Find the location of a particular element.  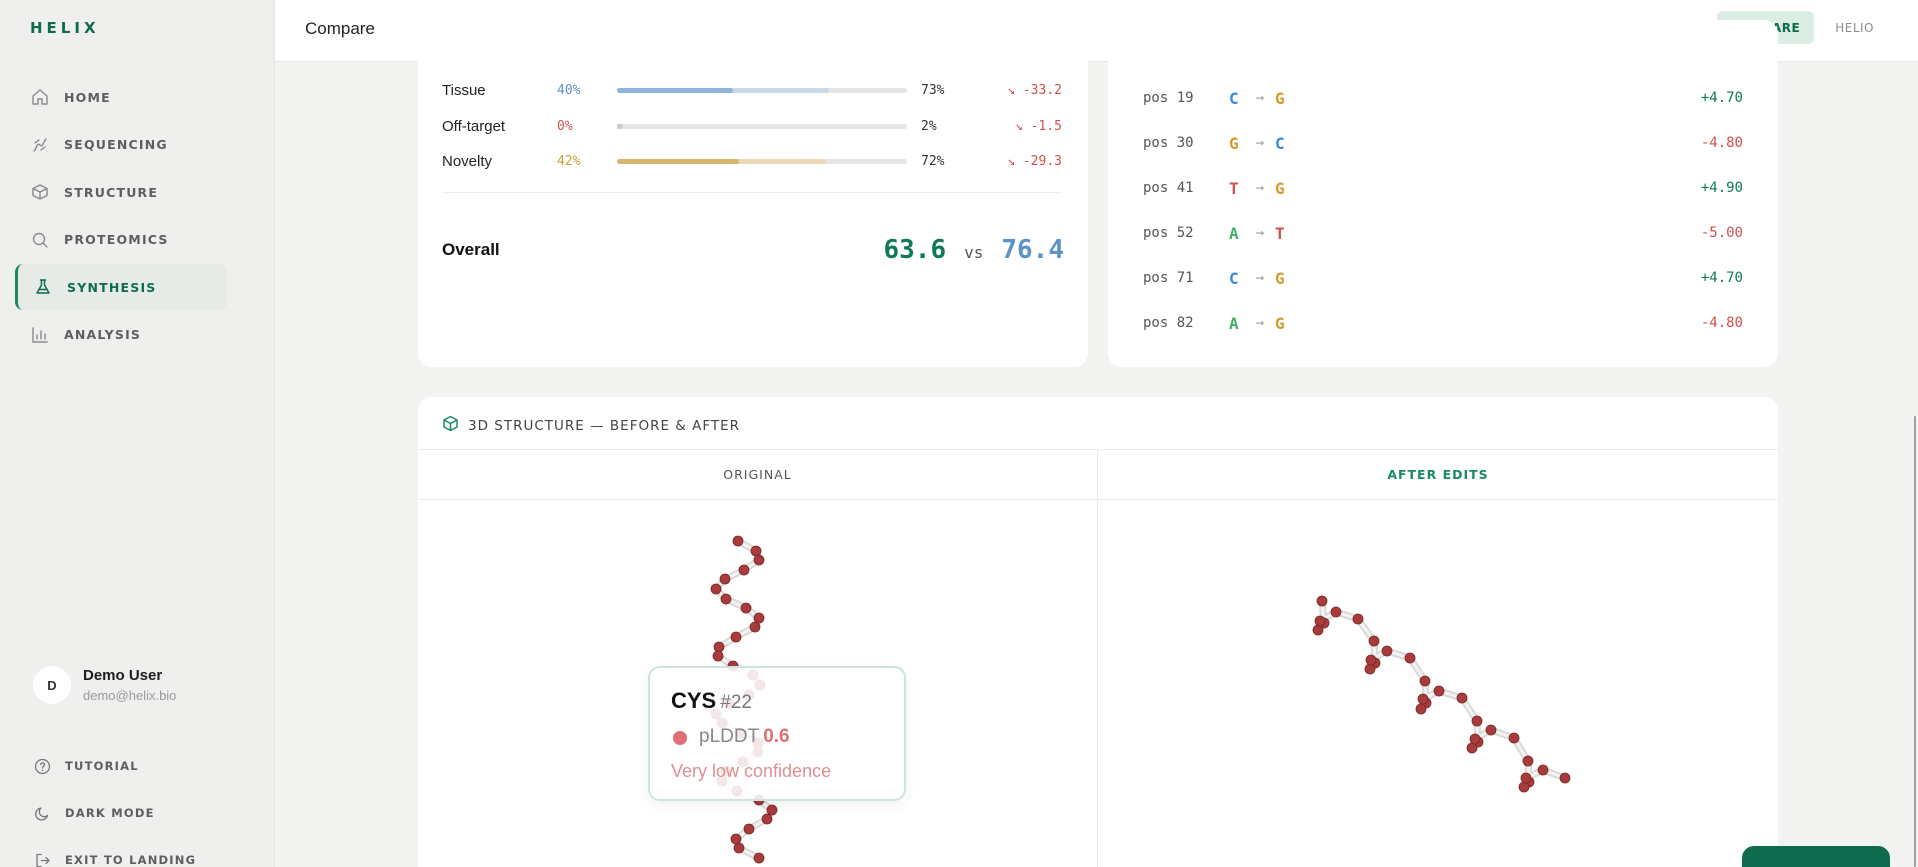

sidebar-item-home: HOME is located at coordinates (121, 97).